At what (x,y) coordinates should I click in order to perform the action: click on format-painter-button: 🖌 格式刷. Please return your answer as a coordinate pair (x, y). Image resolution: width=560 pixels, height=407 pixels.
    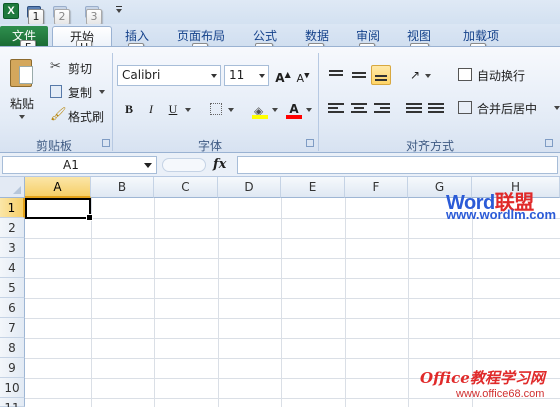
    Looking at the image, I should click on (78, 116).